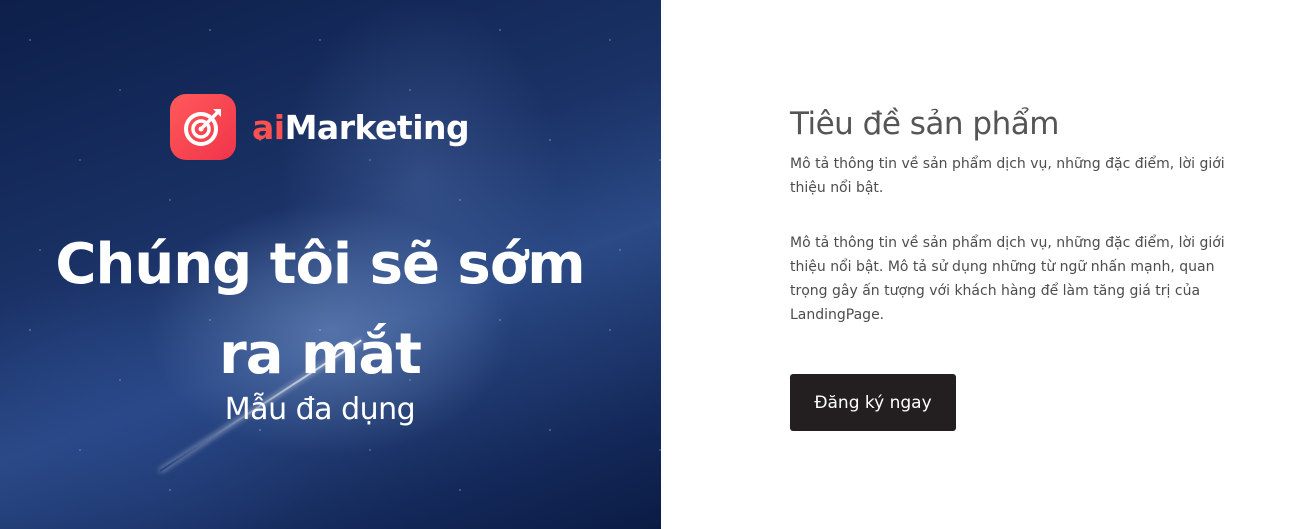 This screenshot has width=1312, height=529. I want to click on brand-prefix: ai, so click(268, 127).